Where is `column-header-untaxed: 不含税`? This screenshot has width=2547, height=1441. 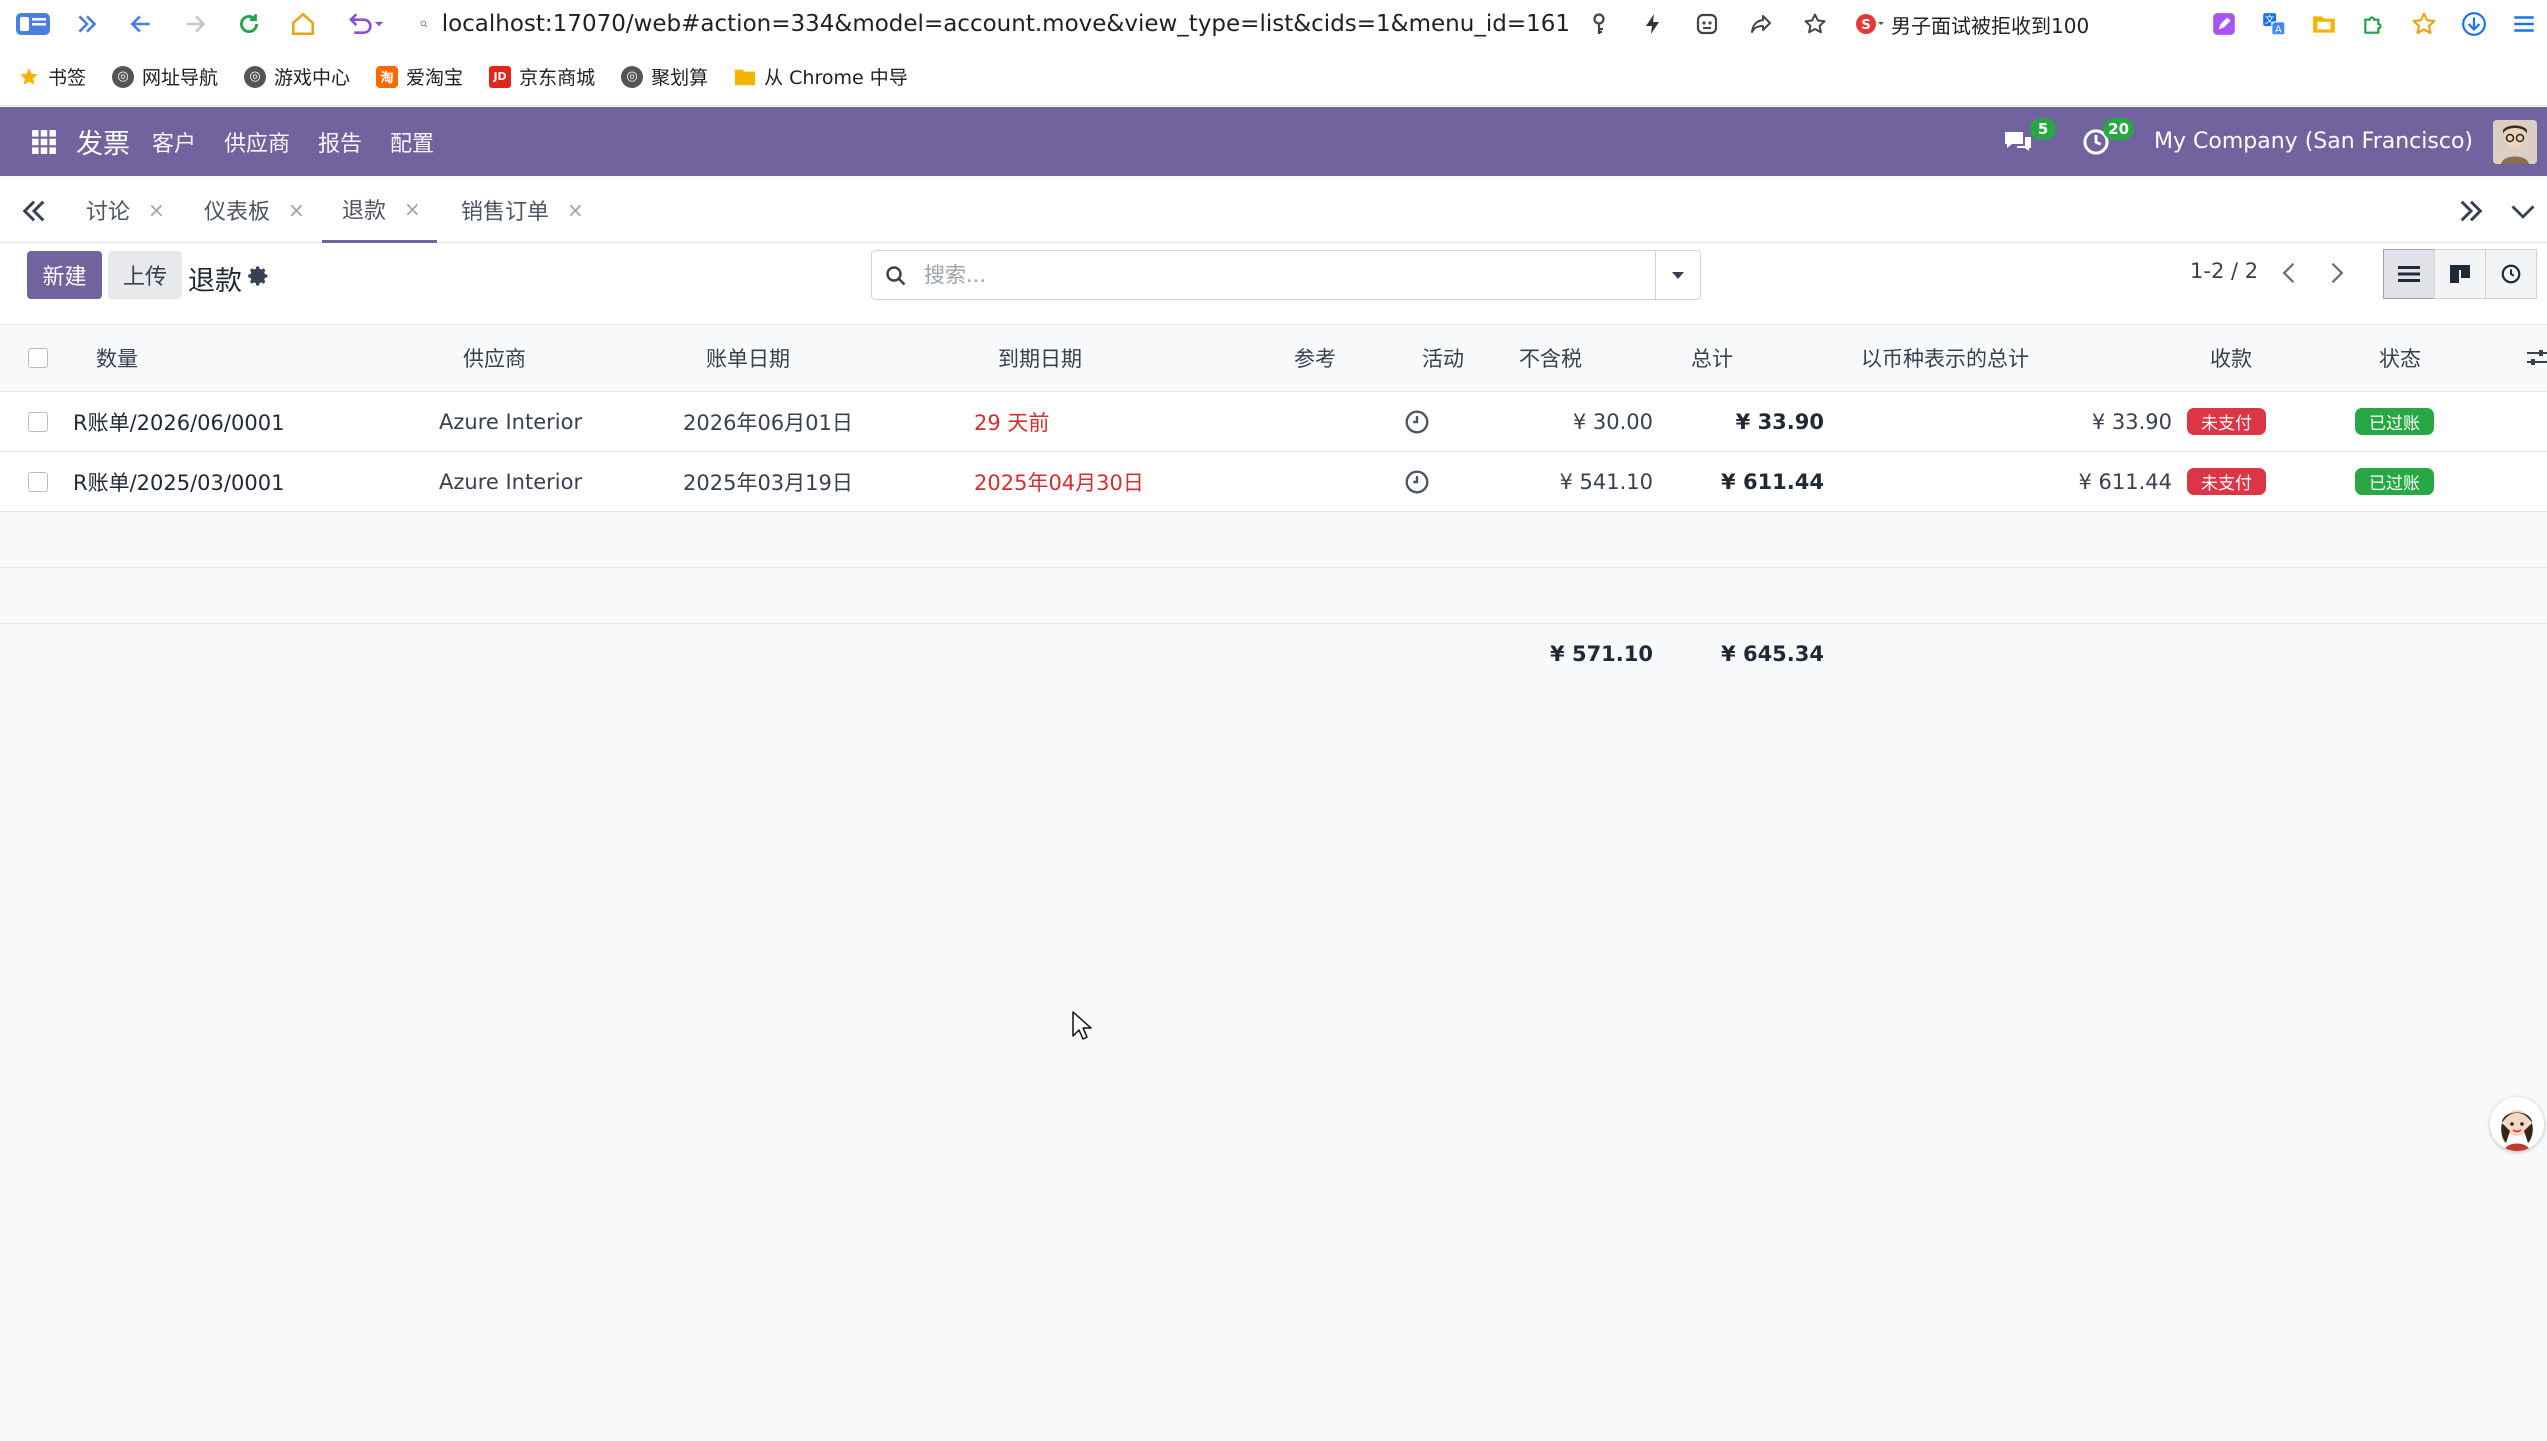 column-header-untaxed: 不含税 is located at coordinates (1550, 358).